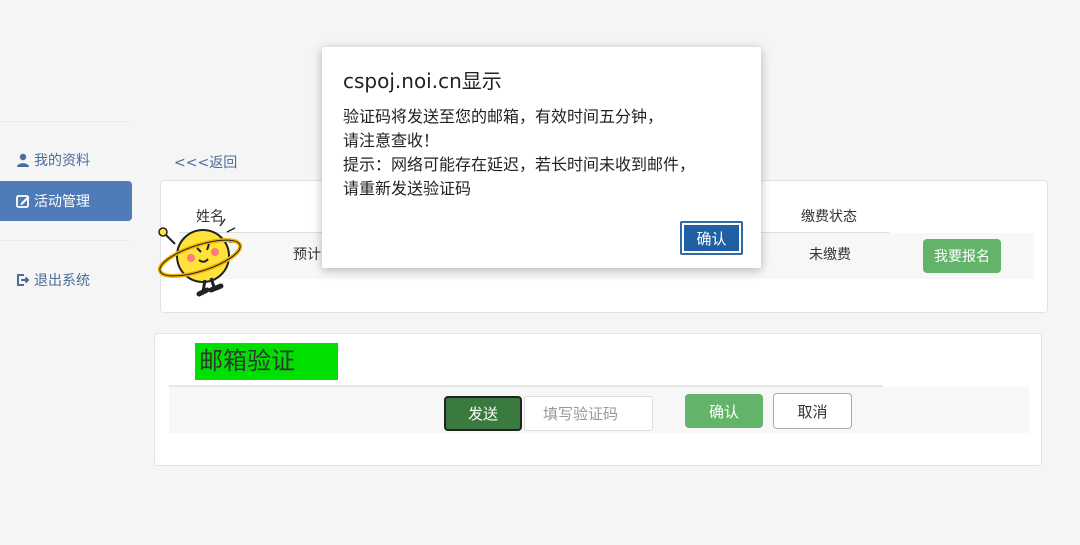 Image resolution: width=1080 pixels, height=545 pixels. What do you see at coordinates (407, 188) in the screenshot?
I see `dialog-message-line: 请重新发送验证码` at bounding box center [407, 188].